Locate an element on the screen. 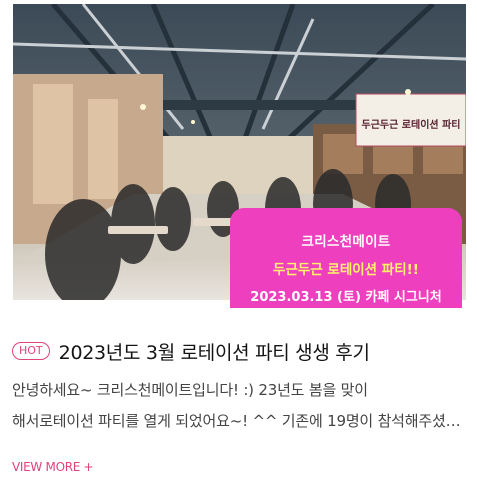  promo-brand: 크리스천메이트 is located at coordinates (346, 242).